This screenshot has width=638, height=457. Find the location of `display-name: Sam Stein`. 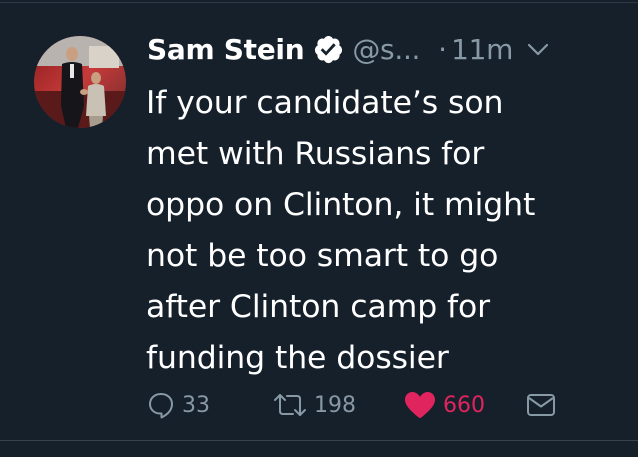

display-name: Sam Stein is located at coordinates (226, 49).